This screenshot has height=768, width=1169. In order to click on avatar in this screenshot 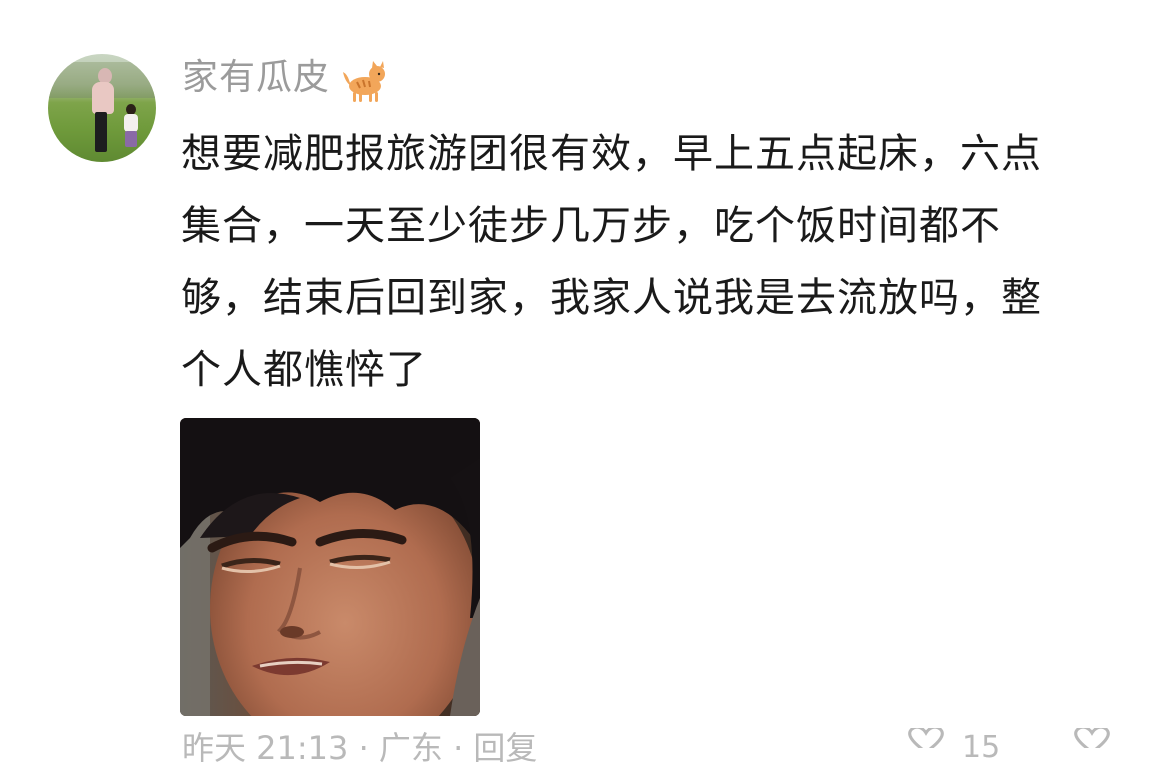, I will do `click(102, 108)`.